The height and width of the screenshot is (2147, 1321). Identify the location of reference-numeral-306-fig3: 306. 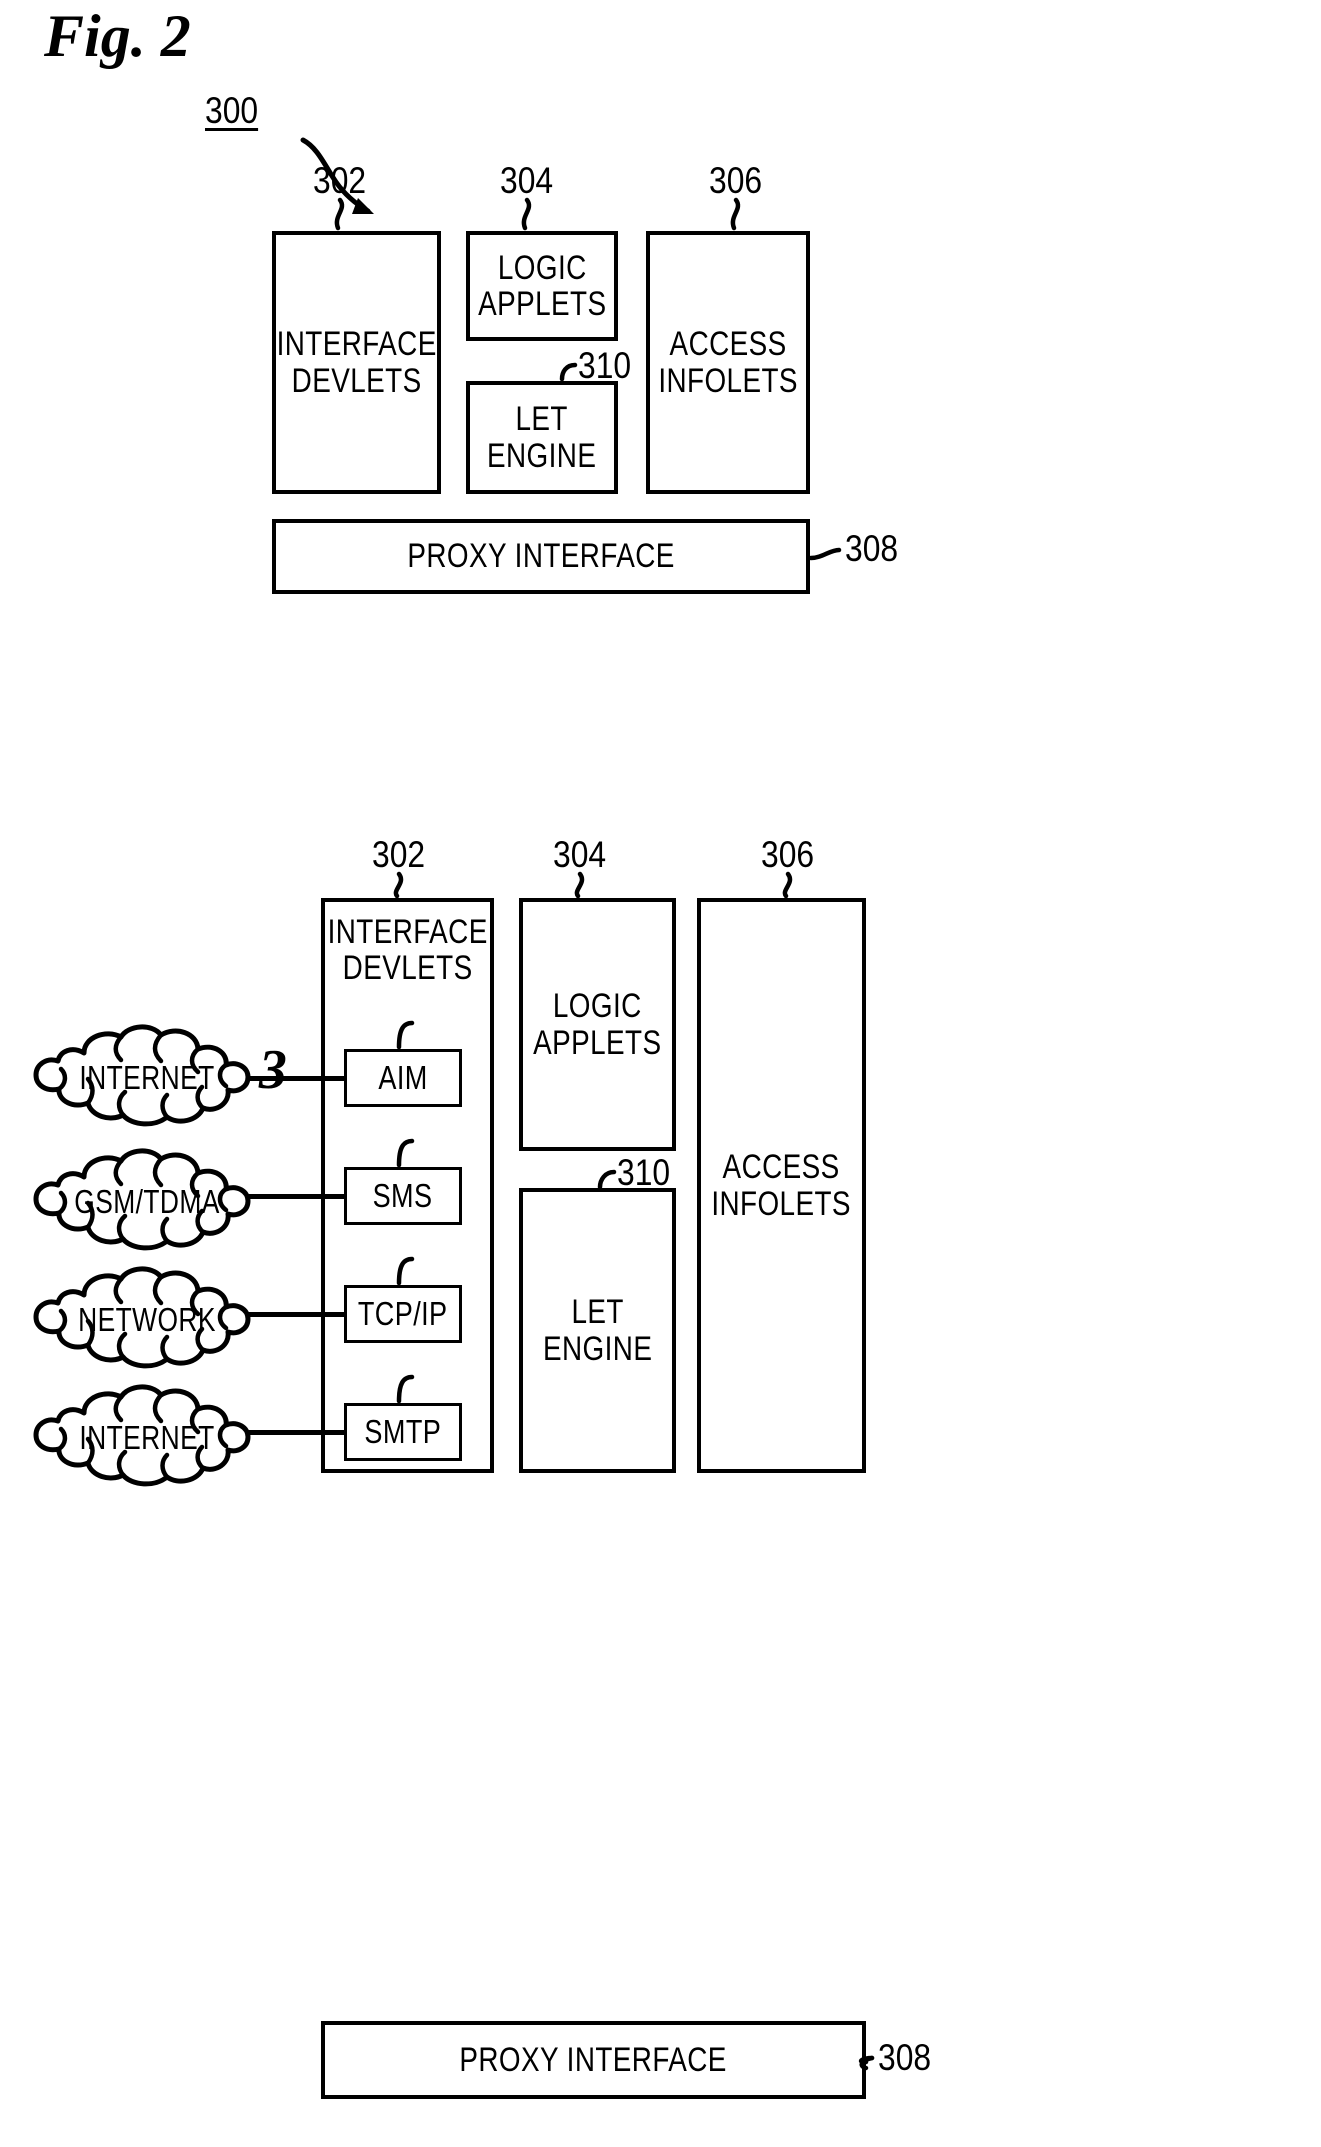
(788, 854).